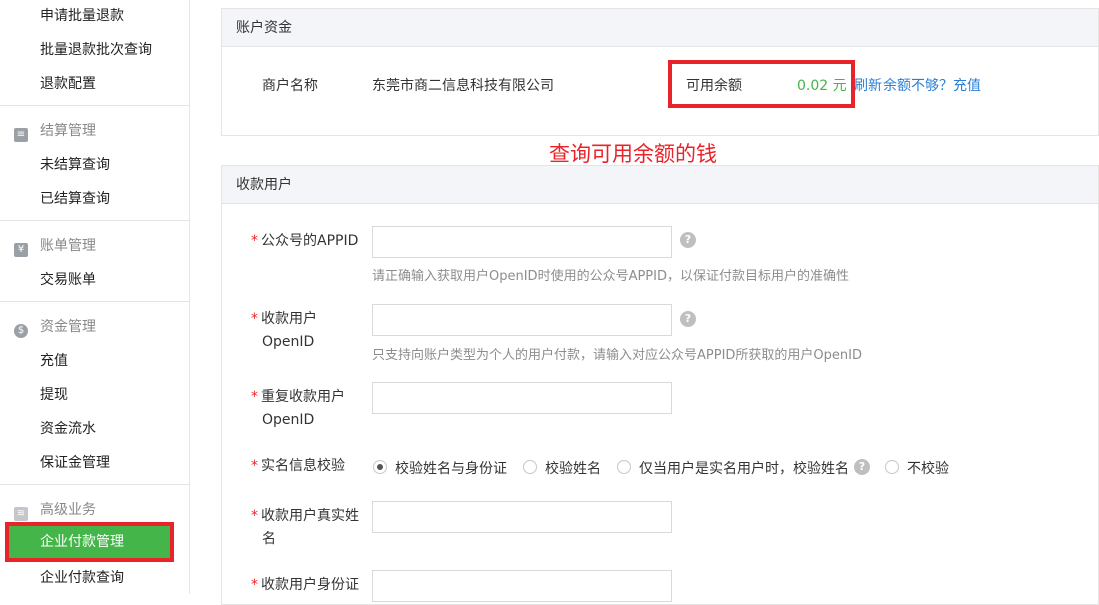  What do you see at coordinates (892, 467) in the screenshot?
I see `verify-radio-none` at bounding box center [892, 467].